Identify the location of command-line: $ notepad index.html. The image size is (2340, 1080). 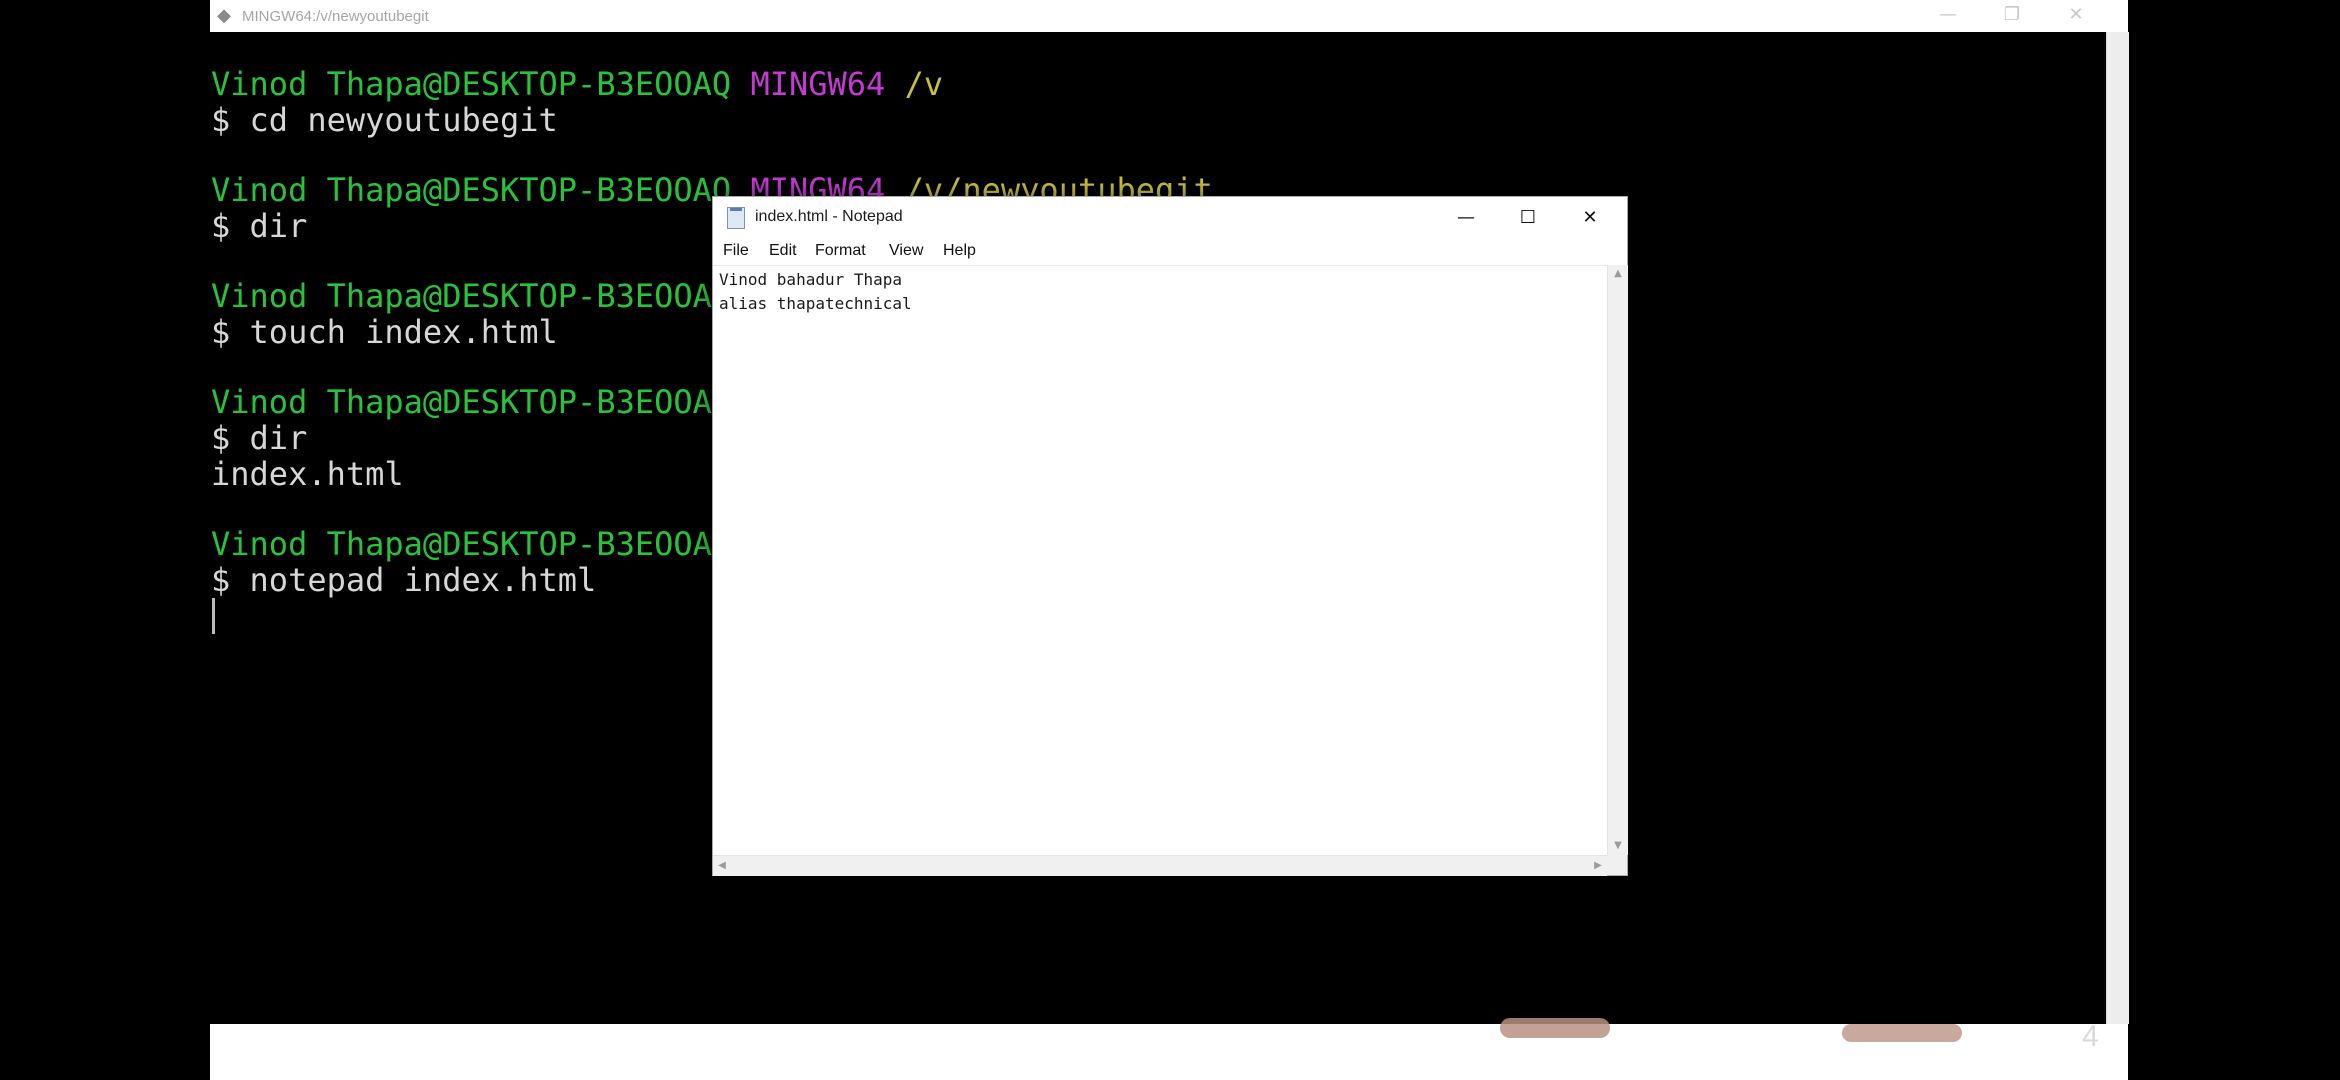
(404, 580).